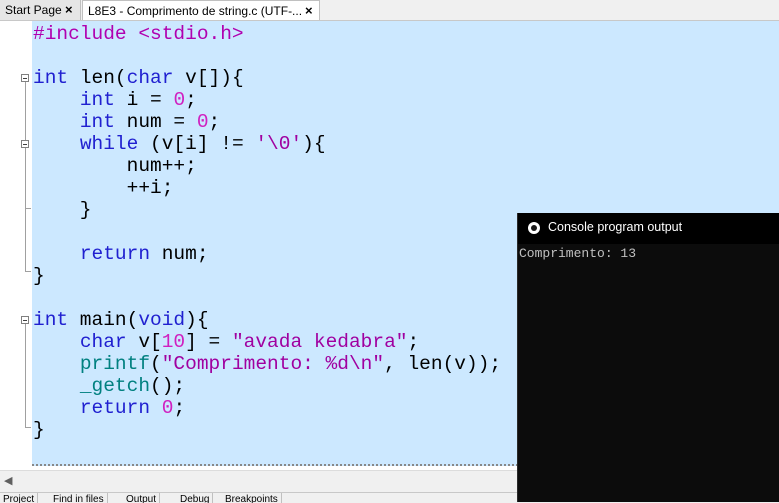  Describe the element at coordinates (115, 166) in the screenshot. I see `code-token: num++;` at that location.